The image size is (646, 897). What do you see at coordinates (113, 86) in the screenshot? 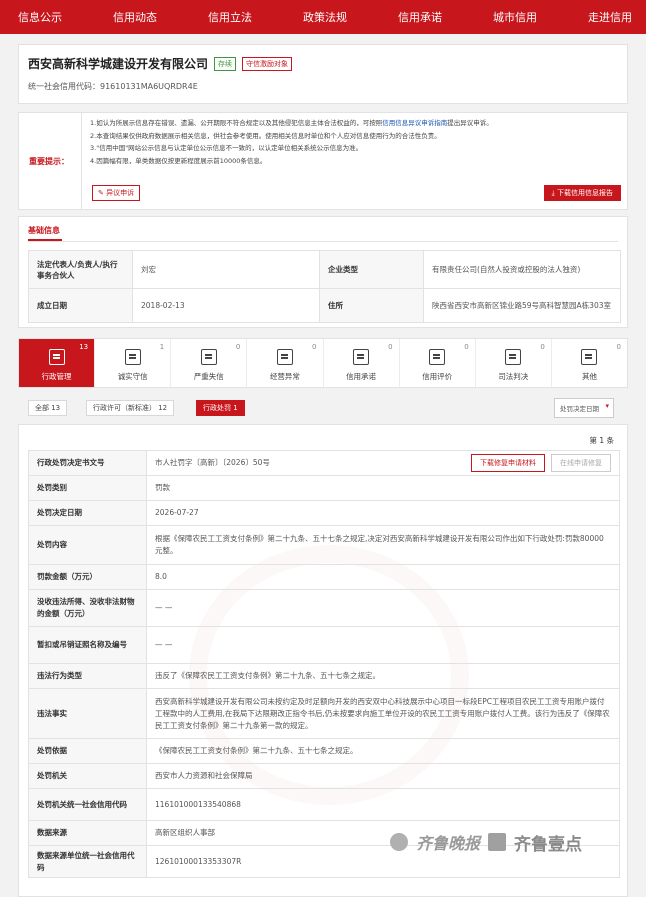
I see `credit-code: 统一社会信用代码：91610131MA6UQRDR4E` at bounding box center [113, 86].